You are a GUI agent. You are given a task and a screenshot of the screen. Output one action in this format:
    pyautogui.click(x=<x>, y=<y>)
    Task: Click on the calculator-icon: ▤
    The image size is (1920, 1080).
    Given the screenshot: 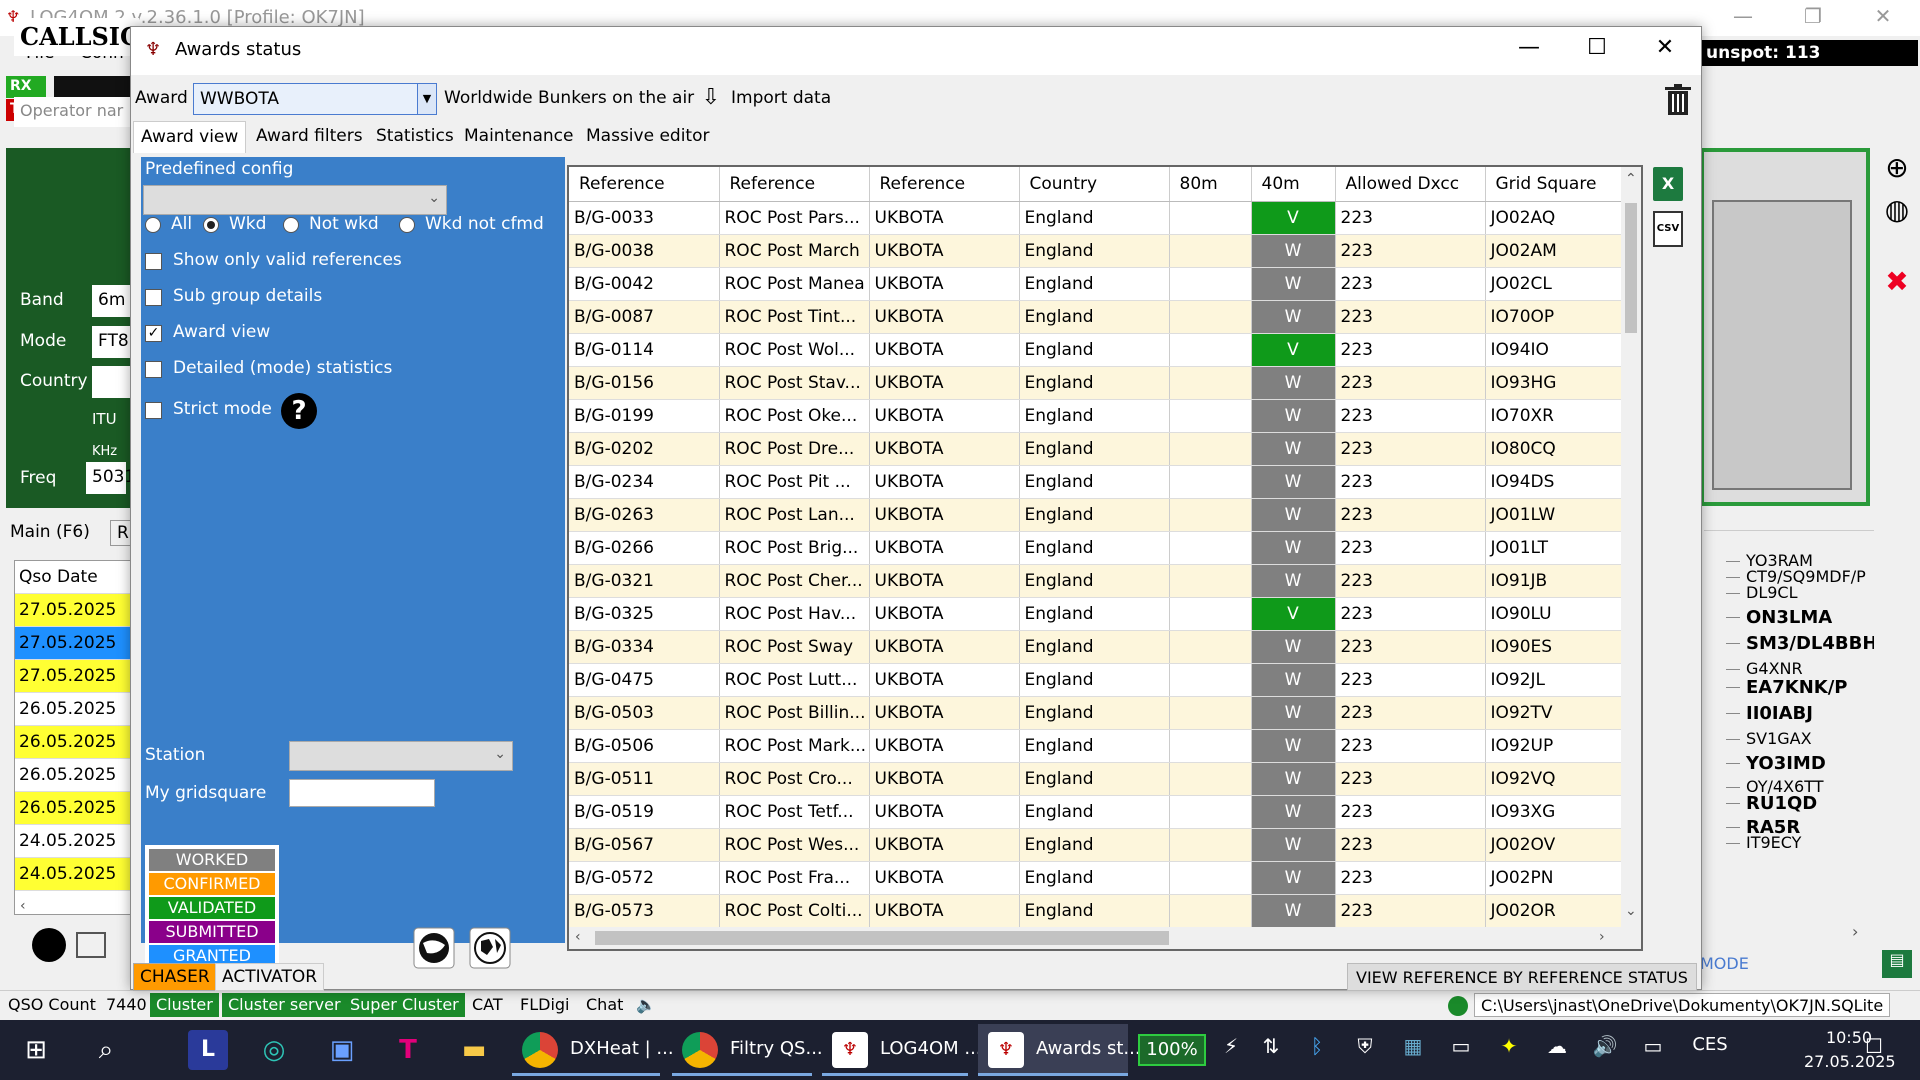 What is the action you would take?
    pyautogui.click(x=1897, y=964)
    